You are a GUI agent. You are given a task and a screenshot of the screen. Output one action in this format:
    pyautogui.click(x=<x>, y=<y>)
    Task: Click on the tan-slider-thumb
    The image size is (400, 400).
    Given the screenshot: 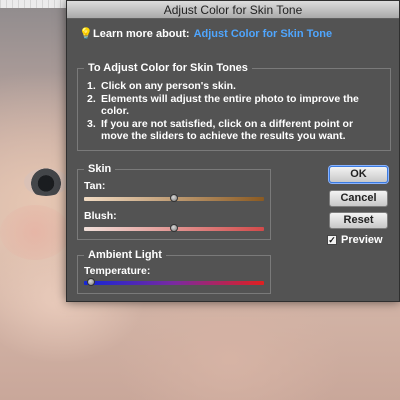 What is the action you would take?
    pyautogui.click(x=174, y=198)
    